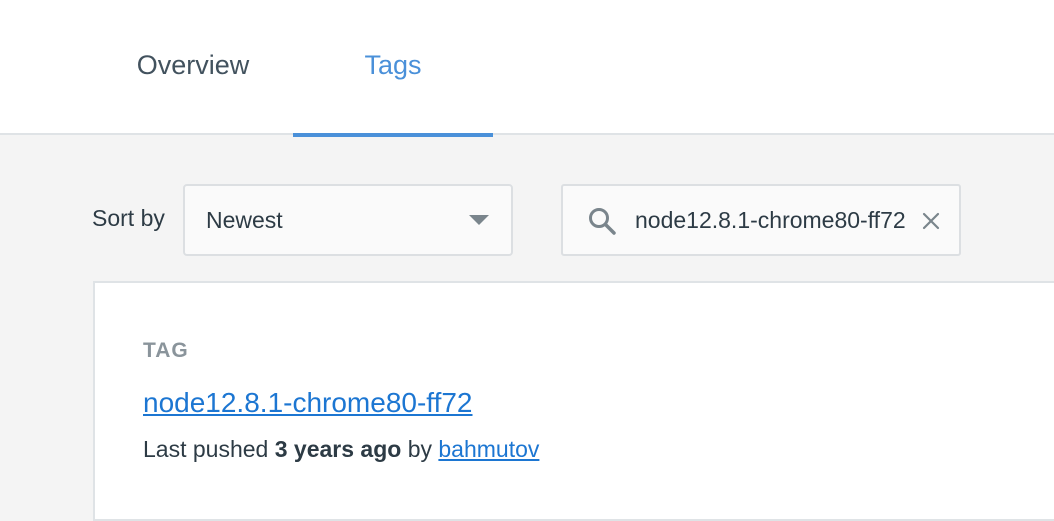 The height and width of the screenshot is (521, 1054). I want to click on tab-overview: Overview, so click(193, 67).